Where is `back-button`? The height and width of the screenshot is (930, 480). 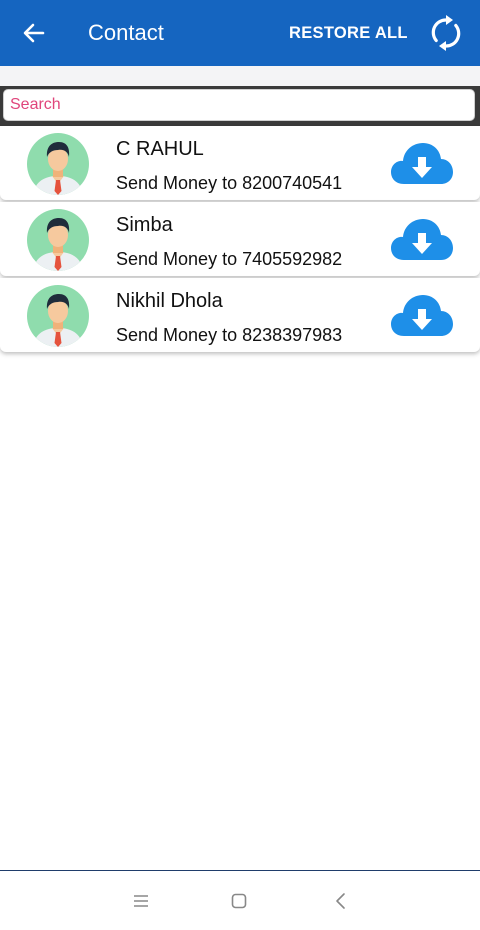 back-button is located at coordinates (34, 33).